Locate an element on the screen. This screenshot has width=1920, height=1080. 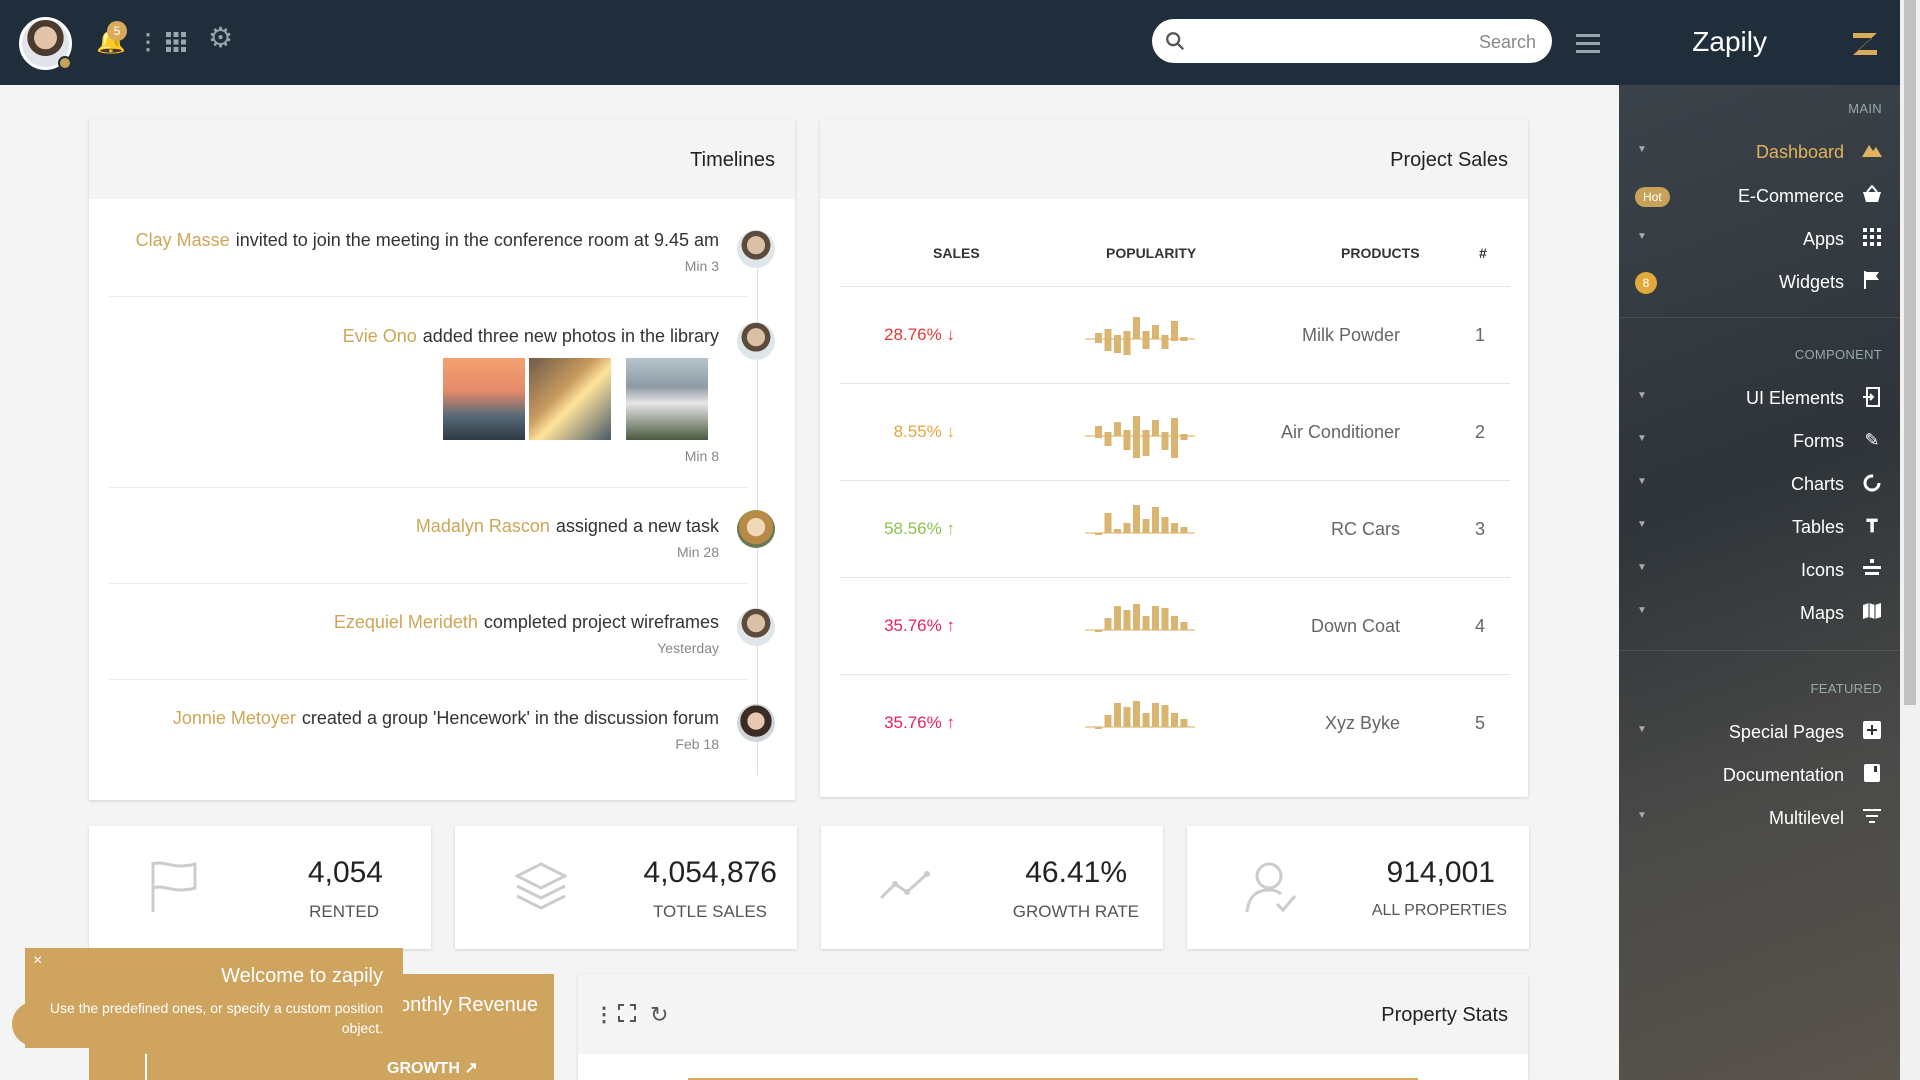
row-number: 1 is located at coordinates (1480, 335).